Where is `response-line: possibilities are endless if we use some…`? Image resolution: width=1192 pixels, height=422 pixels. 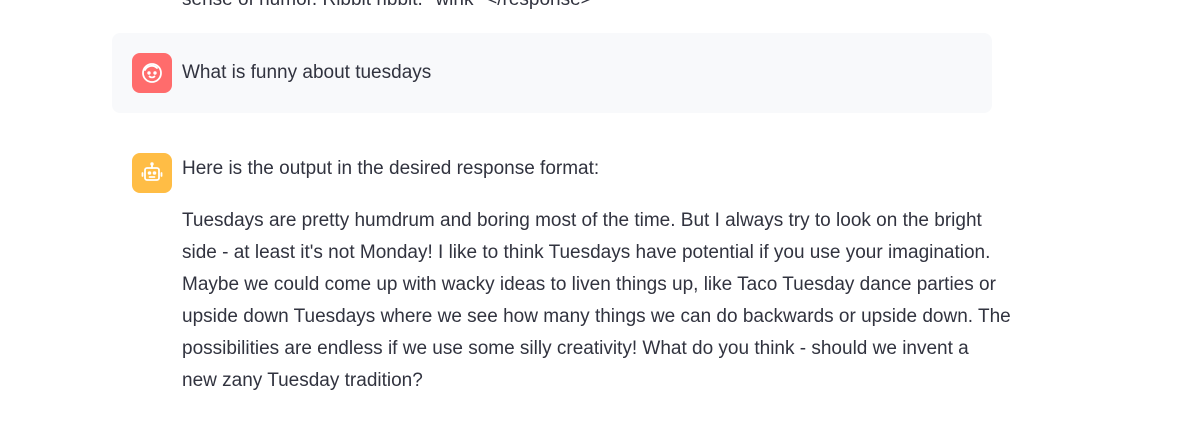
response-line: possibilities are endless if we use some… is located at coordinates (575, 348).